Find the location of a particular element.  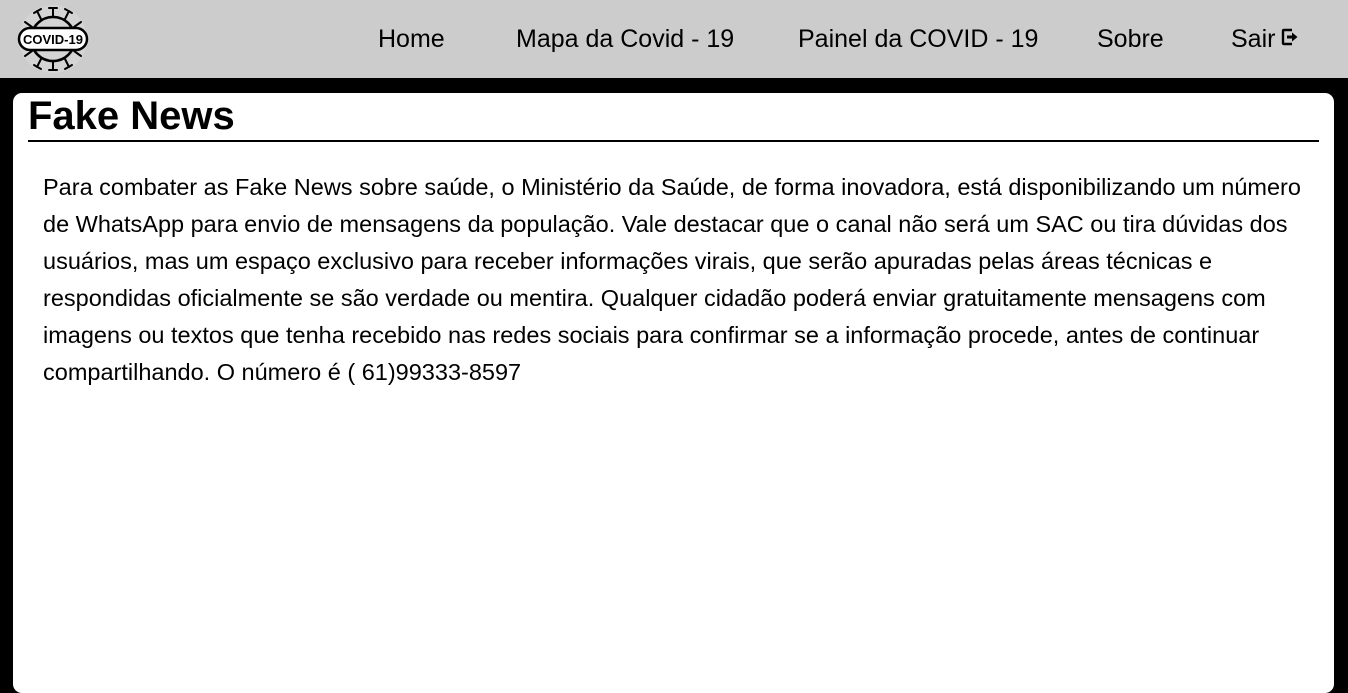

logo-text: COVID-19 is located at coordinates (53, 39).